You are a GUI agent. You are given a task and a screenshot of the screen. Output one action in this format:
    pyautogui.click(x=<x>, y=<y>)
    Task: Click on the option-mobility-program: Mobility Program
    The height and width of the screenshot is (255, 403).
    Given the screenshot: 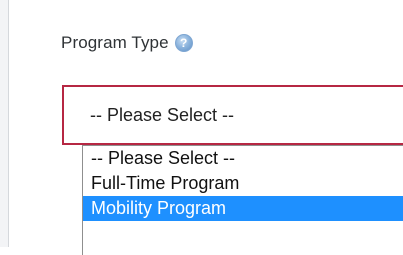 What is the action you would take?
    pyautogui.click(x=243, y=208)
    